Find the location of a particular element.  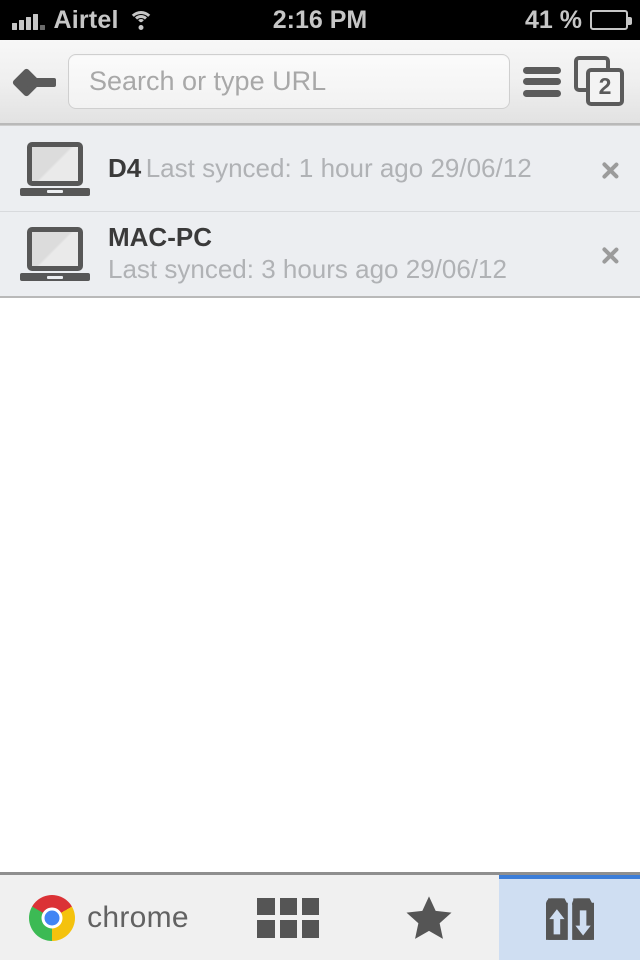

tab-switcher-icon: 2 is located at coordinates (600, 81).